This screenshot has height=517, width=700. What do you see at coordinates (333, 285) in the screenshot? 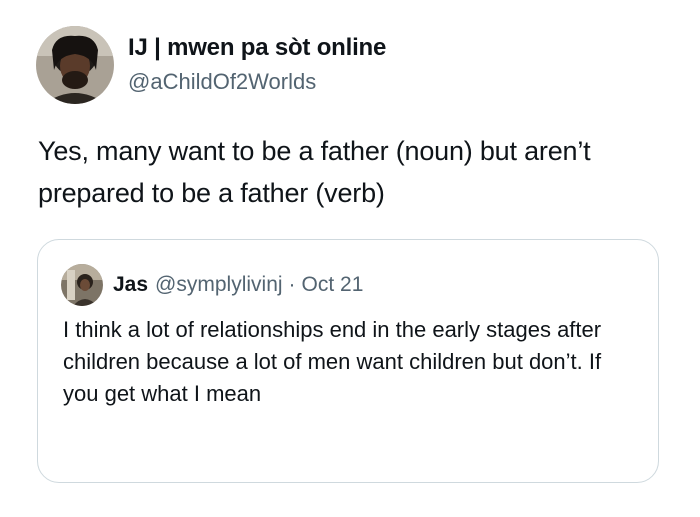
I see `quoted-tweet-date: Oct 21` at bounding box center [333, 285].